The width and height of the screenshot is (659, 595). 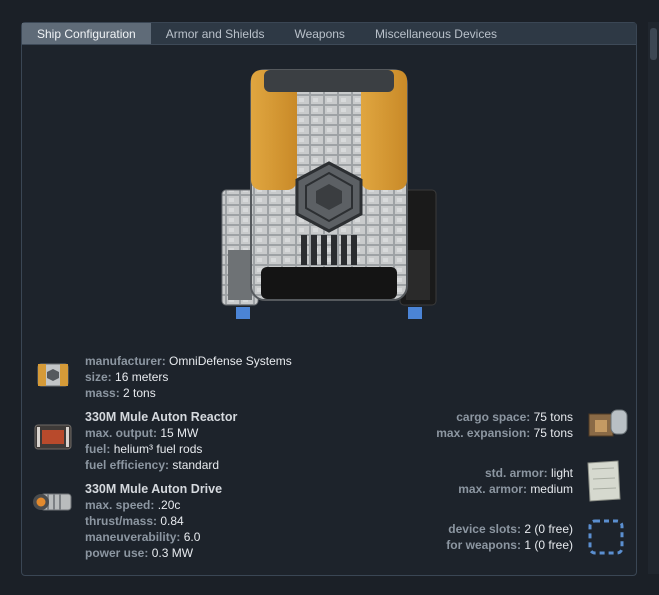 What do you see at coordinates (127, 465) in the screenshot?
I see `fuel-efficiency-label: fuel efficiency:` at bounding box center [127, 465].